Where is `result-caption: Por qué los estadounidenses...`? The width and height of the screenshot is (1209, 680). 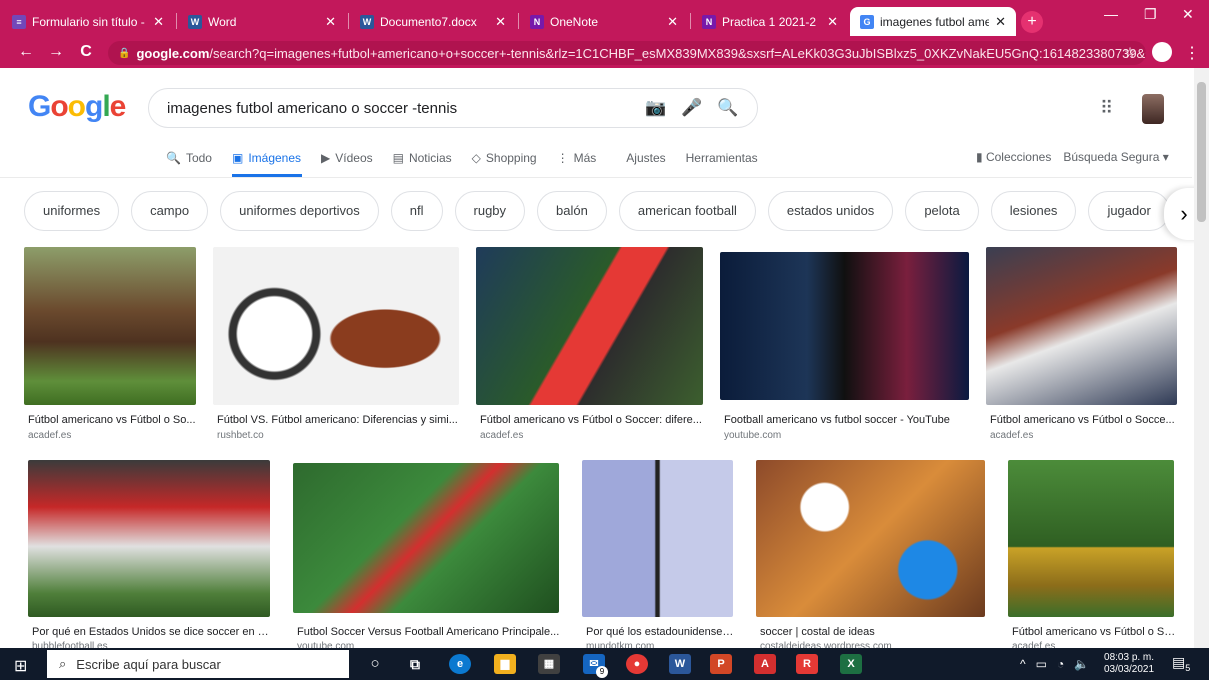
result-caption: Por qué los estadounidenses... is located at coordinates (661, 632).